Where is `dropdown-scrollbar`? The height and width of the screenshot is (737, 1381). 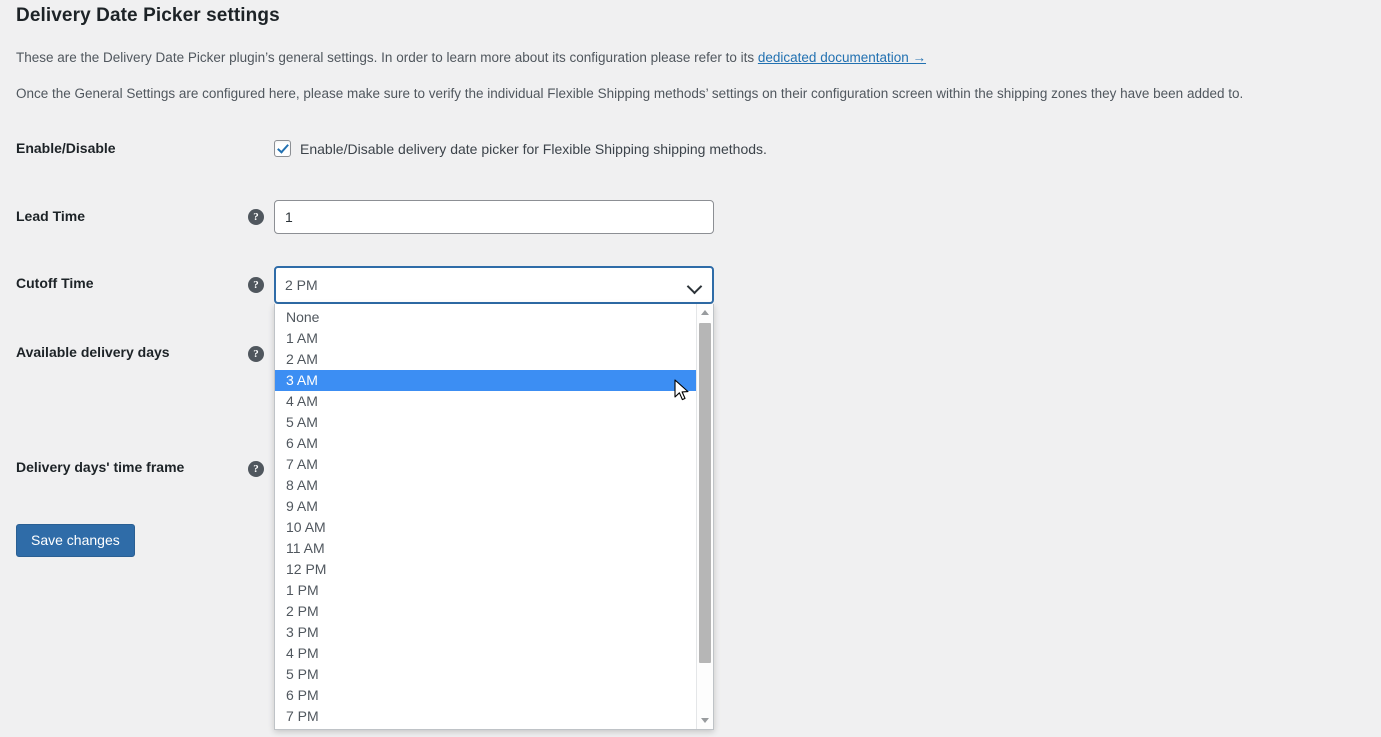
dropdown-scrollbar is located at coordinates (704, 516).